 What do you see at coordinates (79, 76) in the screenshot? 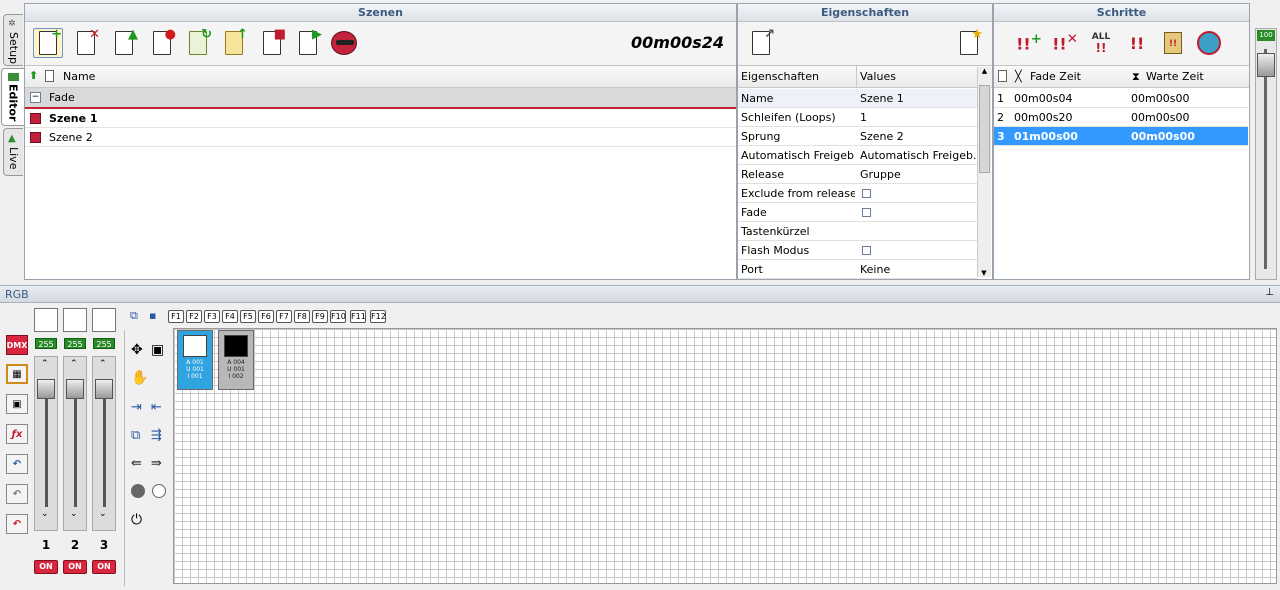
I see `name-column-header: Name` at bounding box center [79, 76].